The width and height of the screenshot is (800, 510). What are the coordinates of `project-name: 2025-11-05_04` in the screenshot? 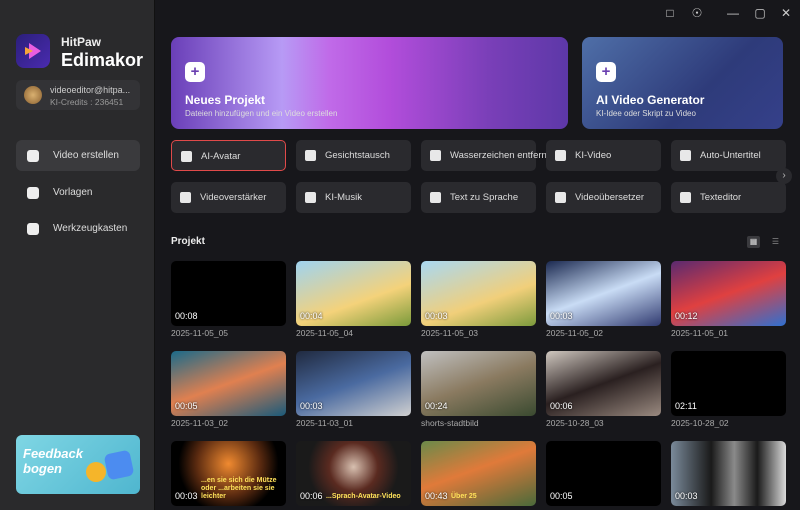 It's located at (325, 333).